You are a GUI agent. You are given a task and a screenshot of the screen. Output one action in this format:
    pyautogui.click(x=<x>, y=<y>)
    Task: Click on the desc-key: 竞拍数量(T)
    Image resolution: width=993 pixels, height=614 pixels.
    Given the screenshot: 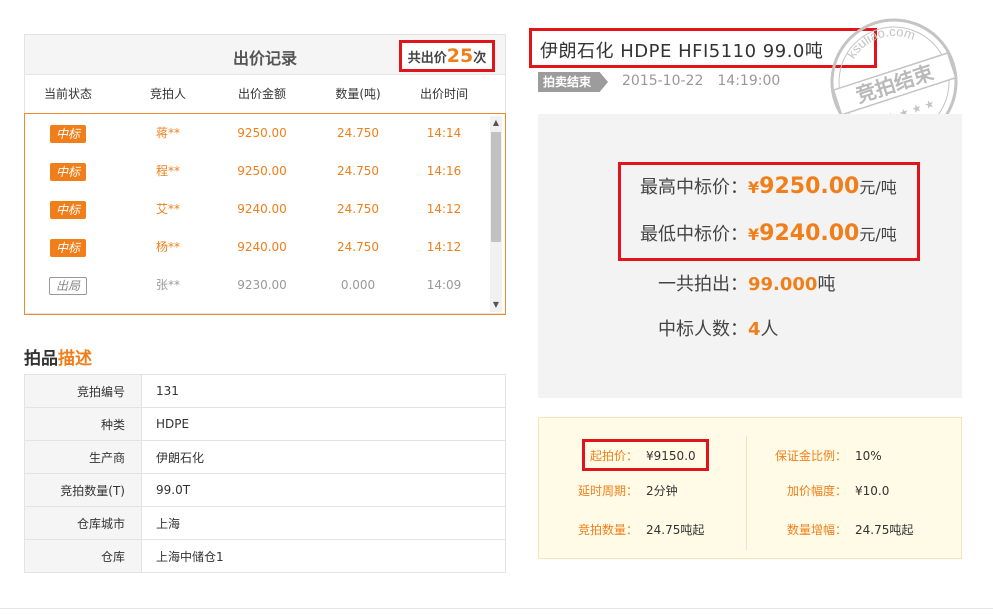 What is the action you would take?
    pyautogui.click(x=83, y=490)
    